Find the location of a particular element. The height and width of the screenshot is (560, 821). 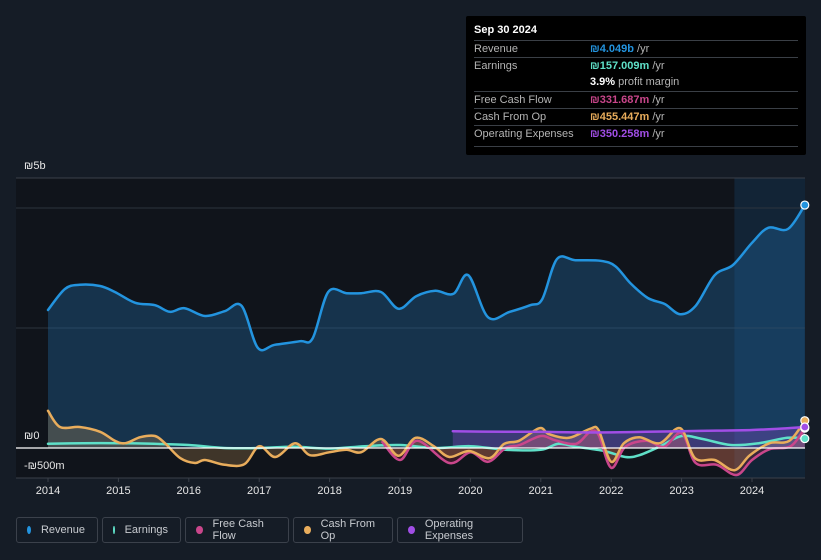

tooltip-value: ₪4.049b /yr is located at coordinates (620, 49).